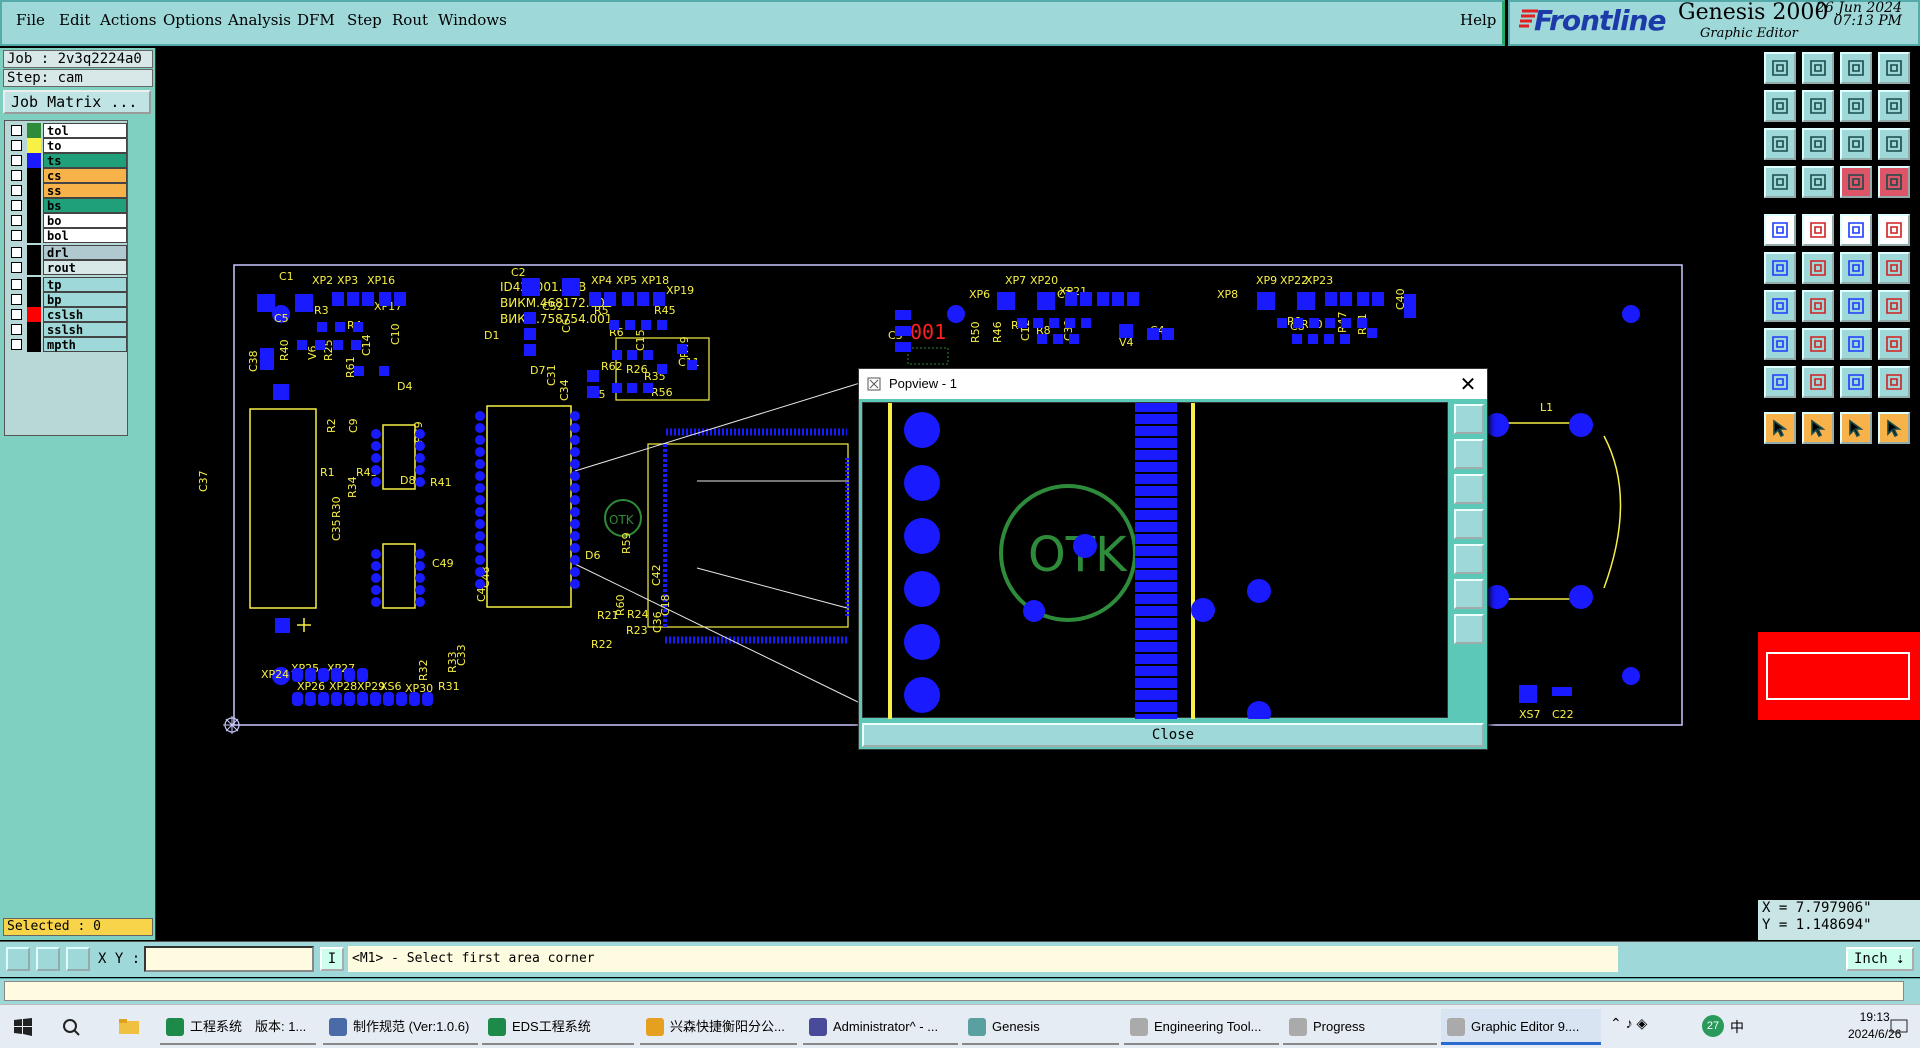 This screenshot has width=1920, height=1048. Describe the element at coordinates (85, 160) in the screenshot. I see `layer-name: ts` at that location.